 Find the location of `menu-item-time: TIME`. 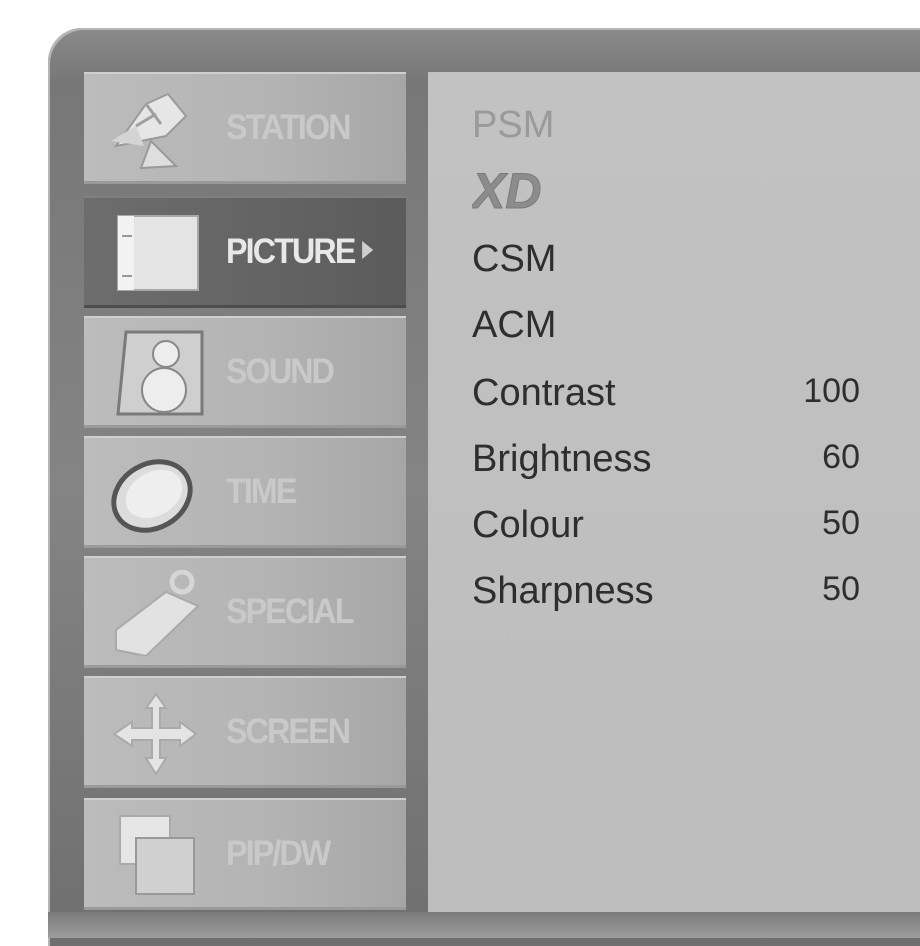

menu-item-time: TIME is located at coordinates (245, 492).